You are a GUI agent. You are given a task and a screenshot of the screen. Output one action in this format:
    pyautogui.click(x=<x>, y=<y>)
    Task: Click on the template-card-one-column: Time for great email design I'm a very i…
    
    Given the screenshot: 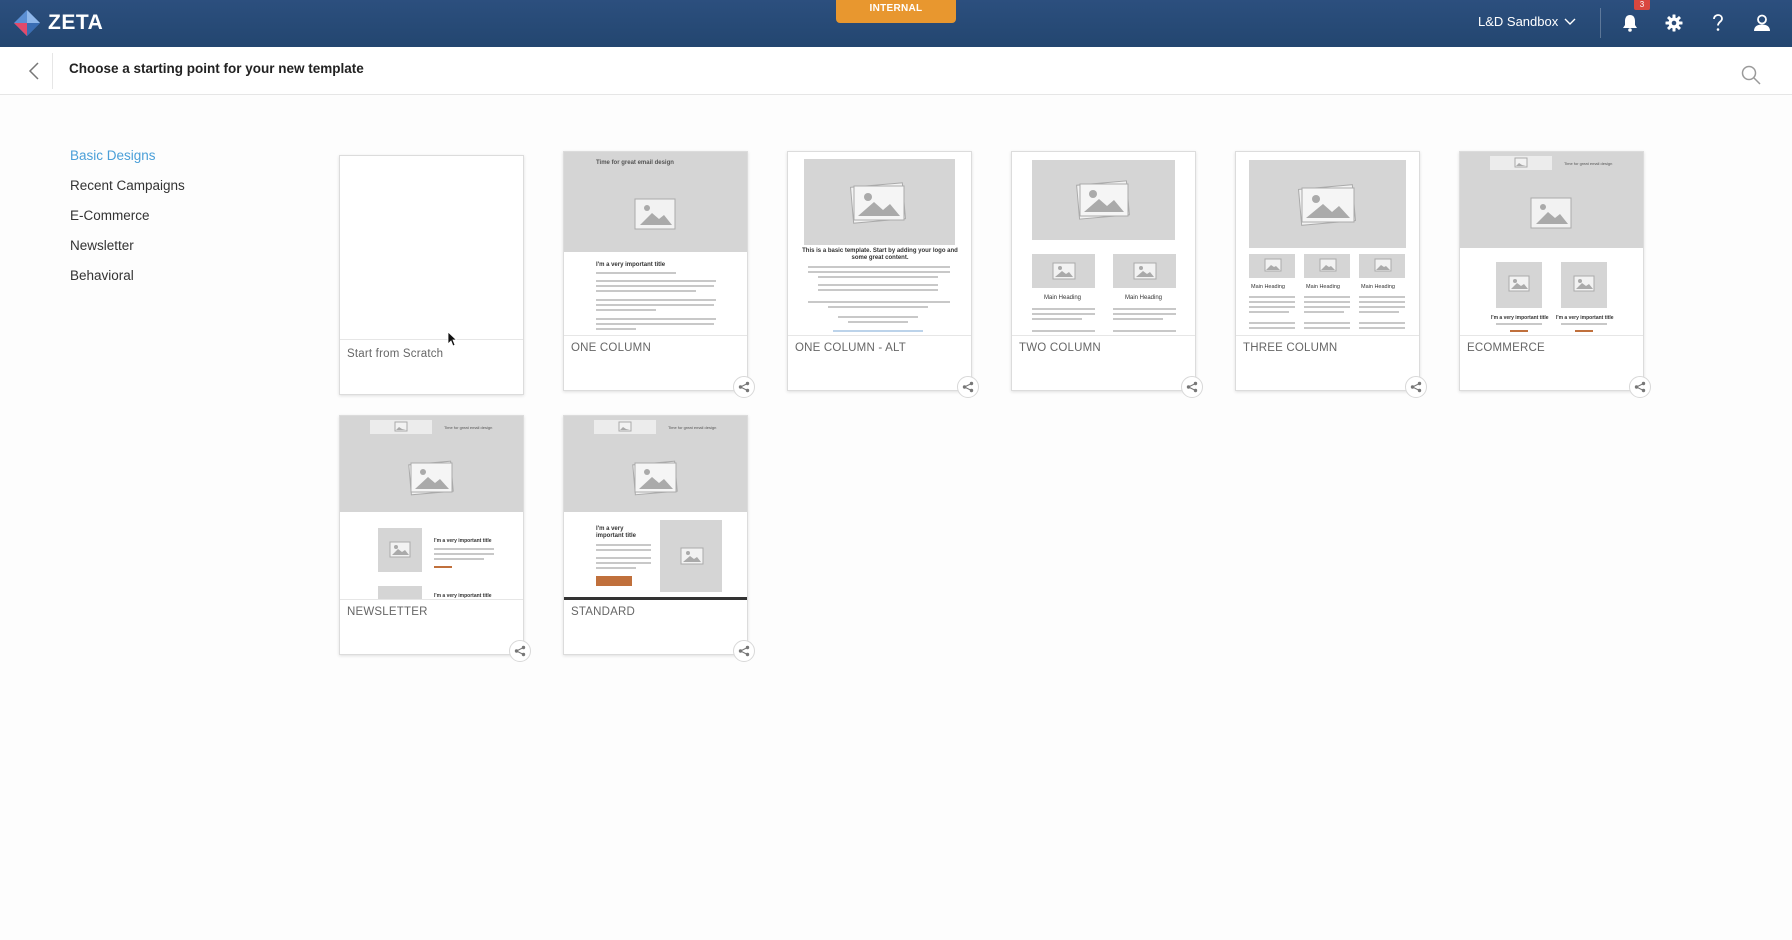 What is the action you would take?
    pyautogui.click(x=659, y=274)
    